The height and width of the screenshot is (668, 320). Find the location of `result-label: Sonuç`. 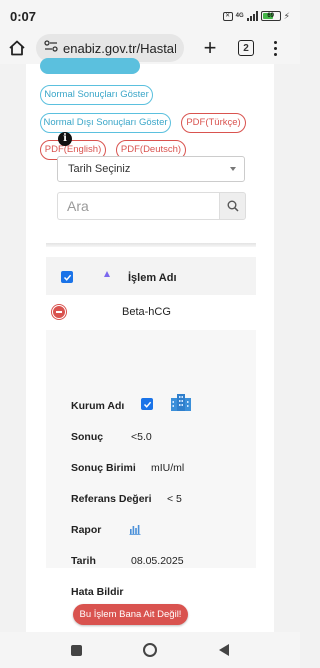

result-label: Sonuç is located at coordinates (87, 437).